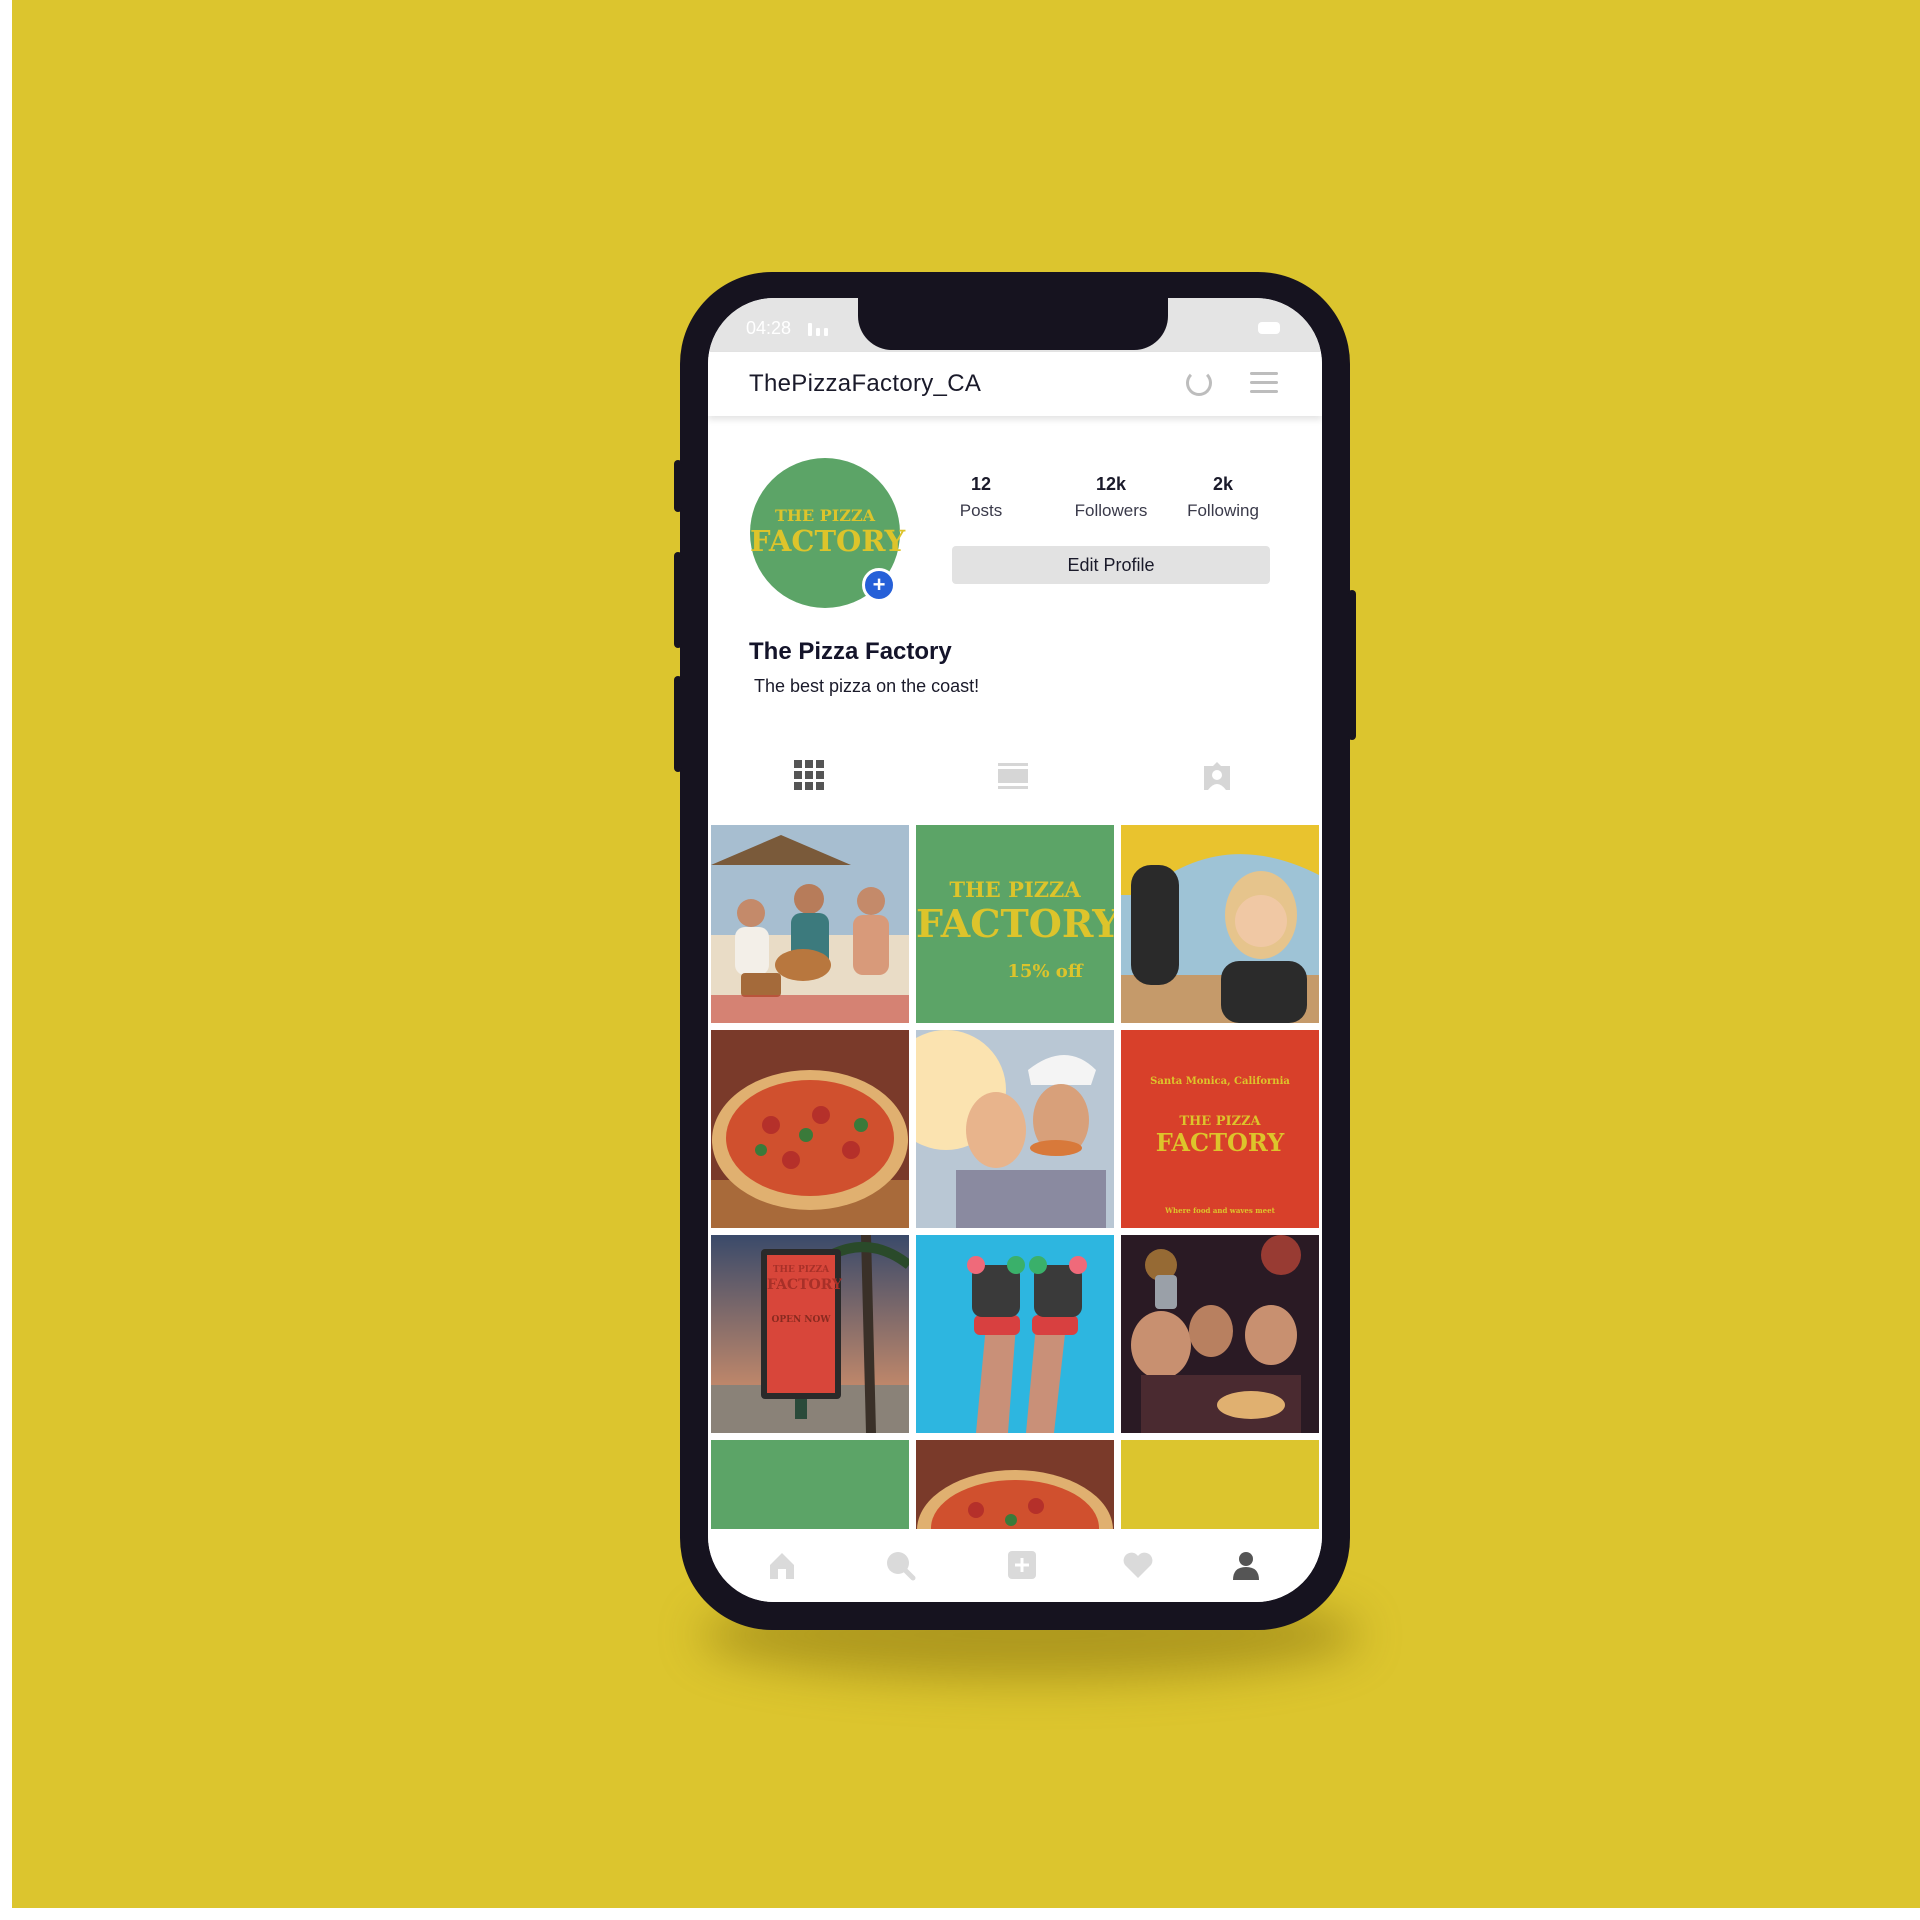 This screenshot has height=1920, width=1920. What do you see at coordinates (801, 1270) in the screenshot?
I see `post-billboard-line1: THE PIZZA` at bounding box center [801, 1270].